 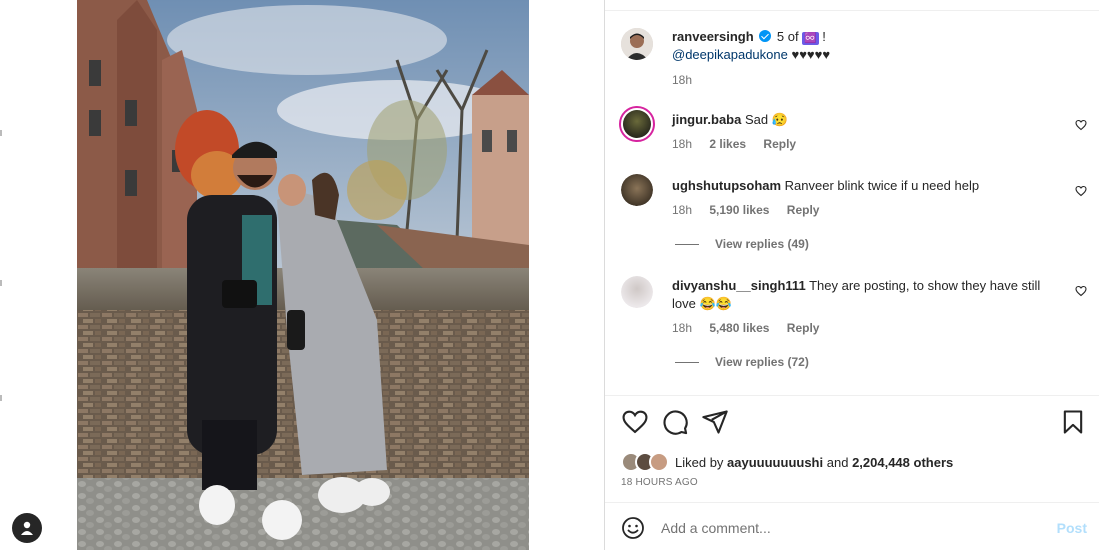 What do you see at coordinates (699, 462) in the screenshot?
I see `liked-by-prefix: Liked by` at bounding box center [699, 462].